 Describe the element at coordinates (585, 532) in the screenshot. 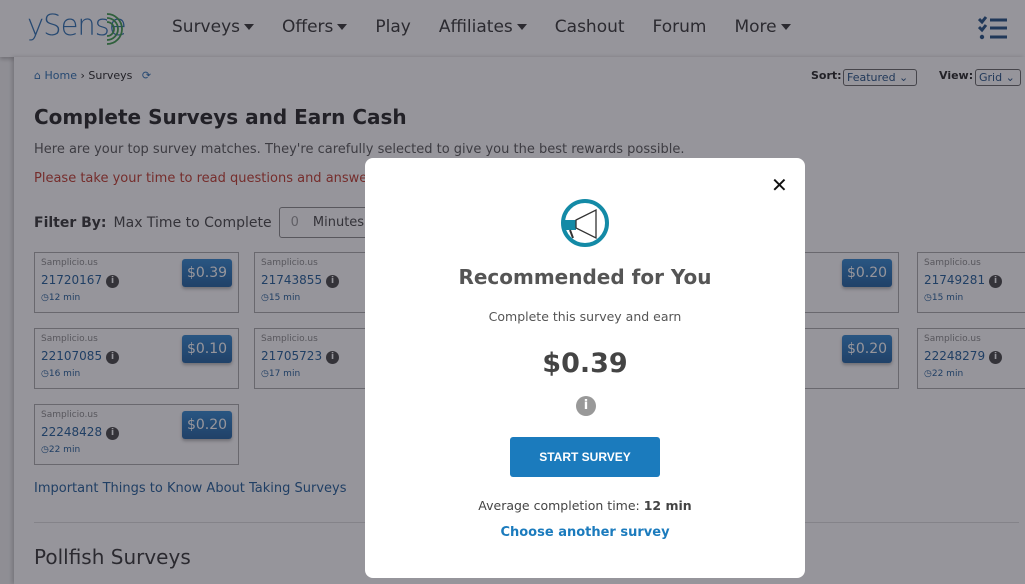

I see `choose-another-link: Choose another survey` at that location.